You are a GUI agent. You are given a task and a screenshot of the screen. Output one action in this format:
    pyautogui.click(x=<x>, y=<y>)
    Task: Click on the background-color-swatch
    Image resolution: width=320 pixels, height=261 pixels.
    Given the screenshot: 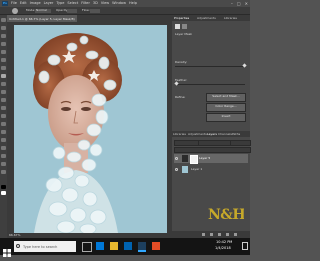 What is the action you would take?
    pyautogui.click(x=3, y=193)
    